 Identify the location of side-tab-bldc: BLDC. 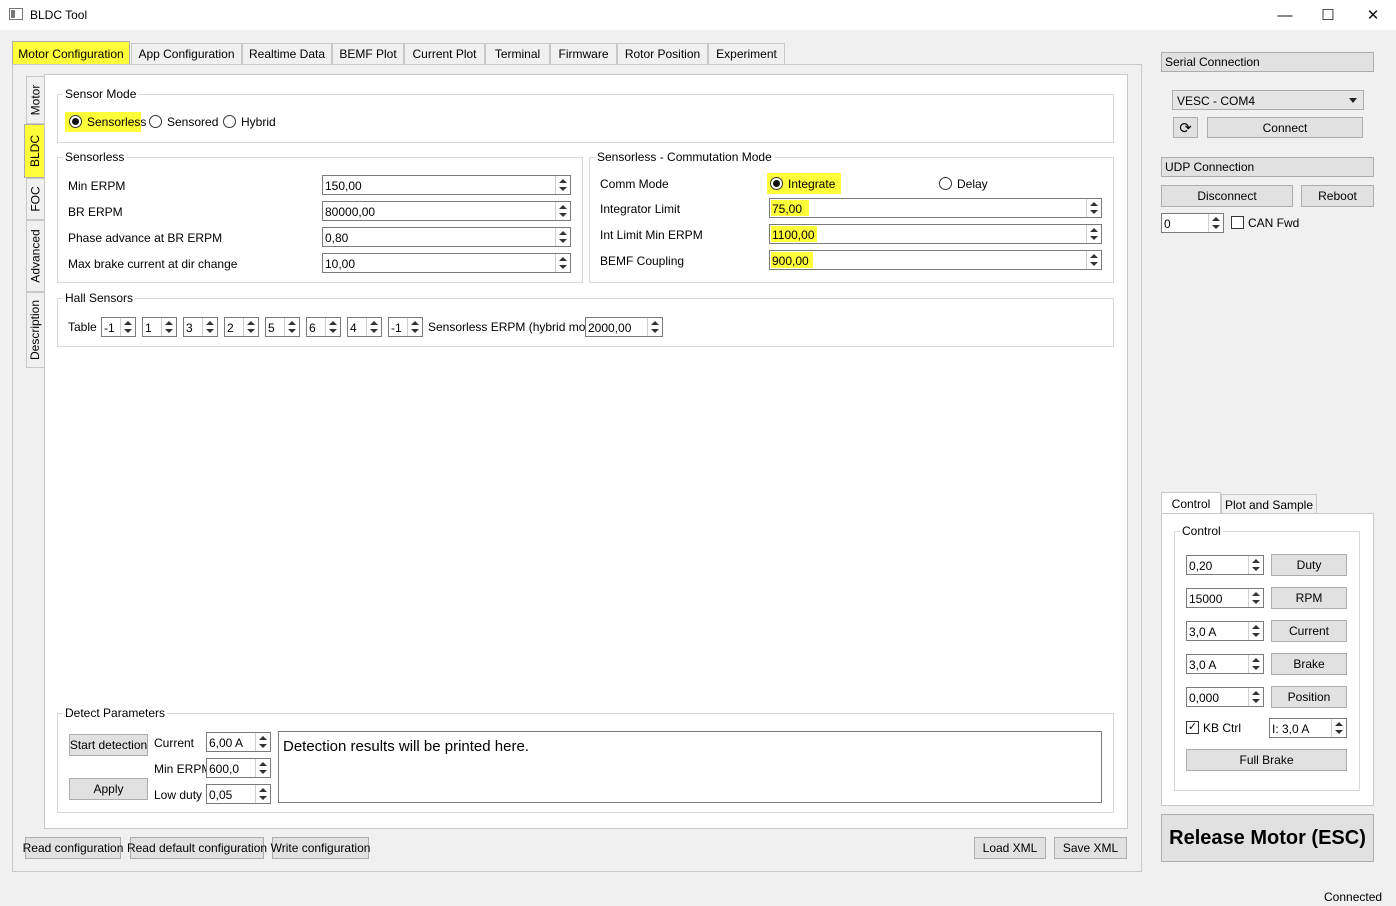
(34, 151).